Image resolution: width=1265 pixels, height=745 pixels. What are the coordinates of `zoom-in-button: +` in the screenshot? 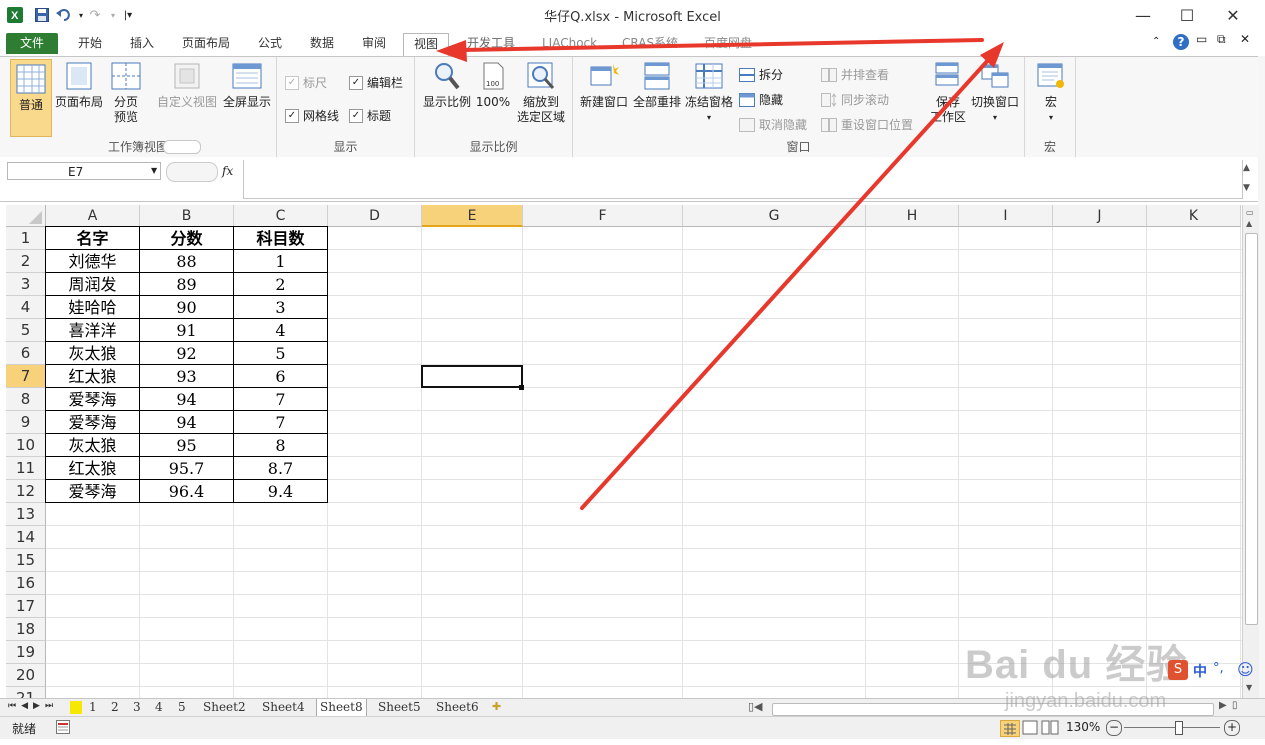 It's located at (1232, 728).